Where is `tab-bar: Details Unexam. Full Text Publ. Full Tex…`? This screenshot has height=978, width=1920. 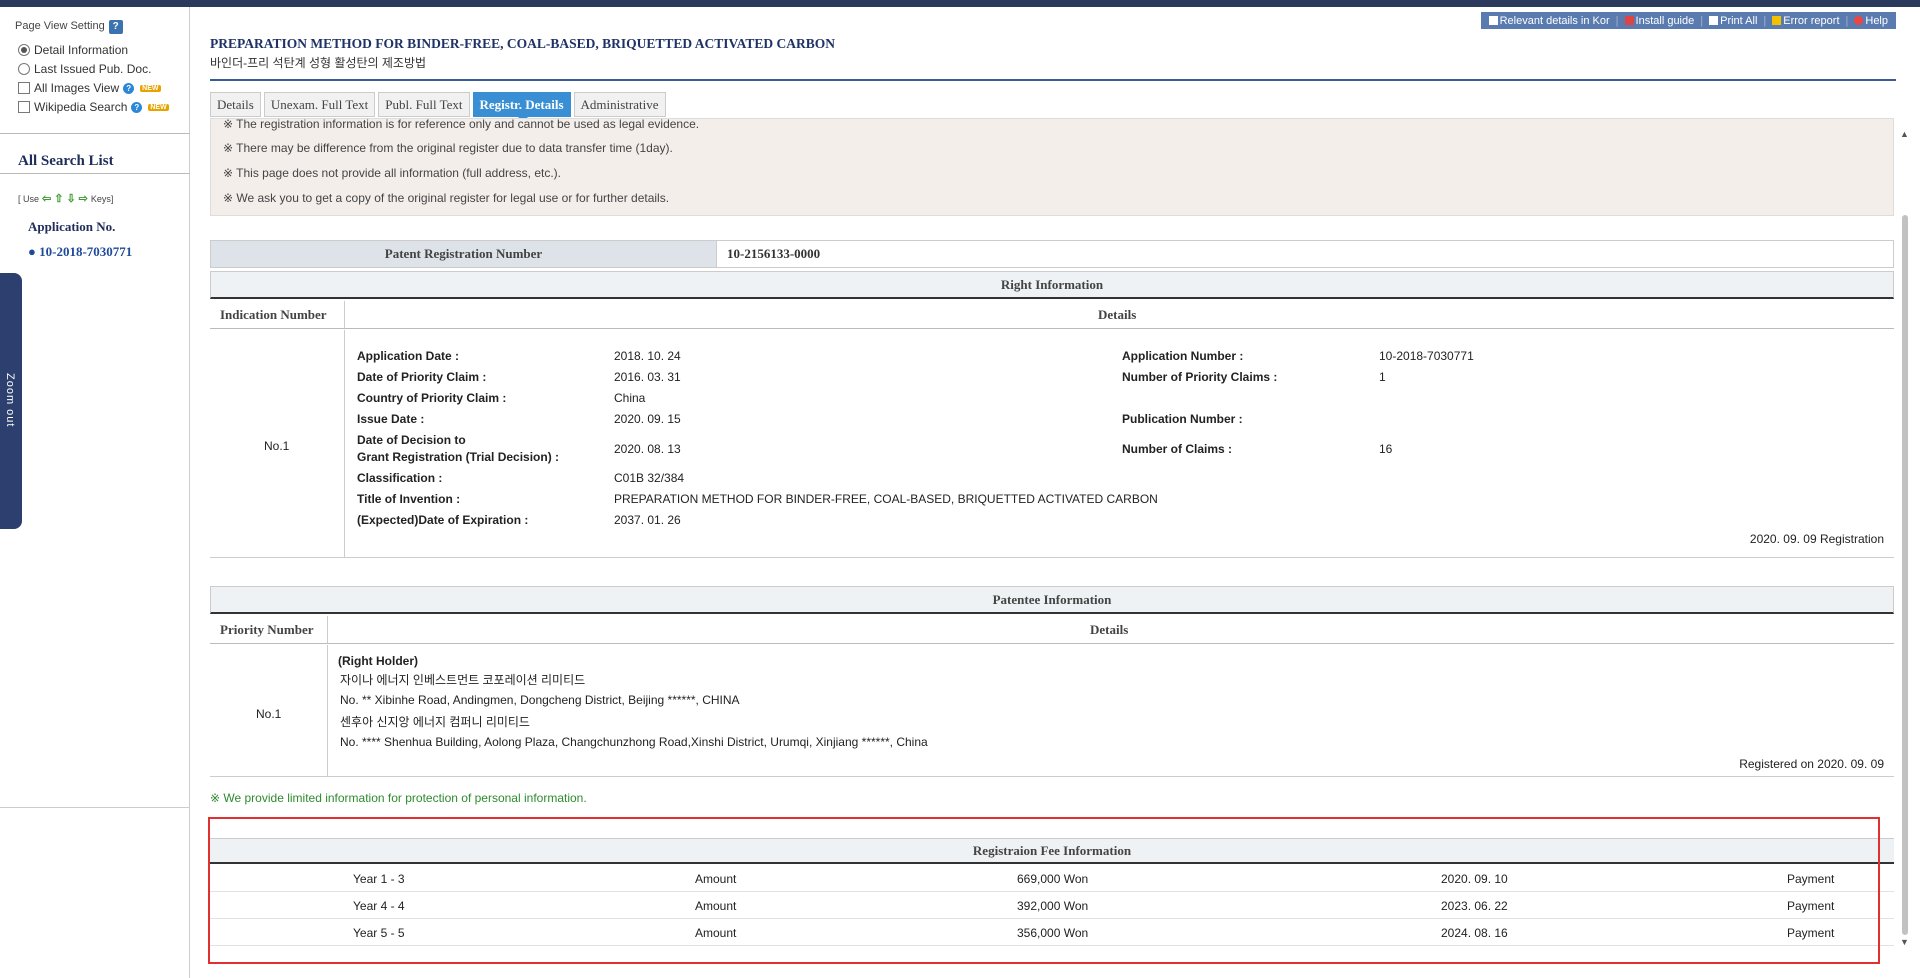
tab-bar: Details Unexam. Full Text Publ. Full Tex… is located at coordinates (438, 107).